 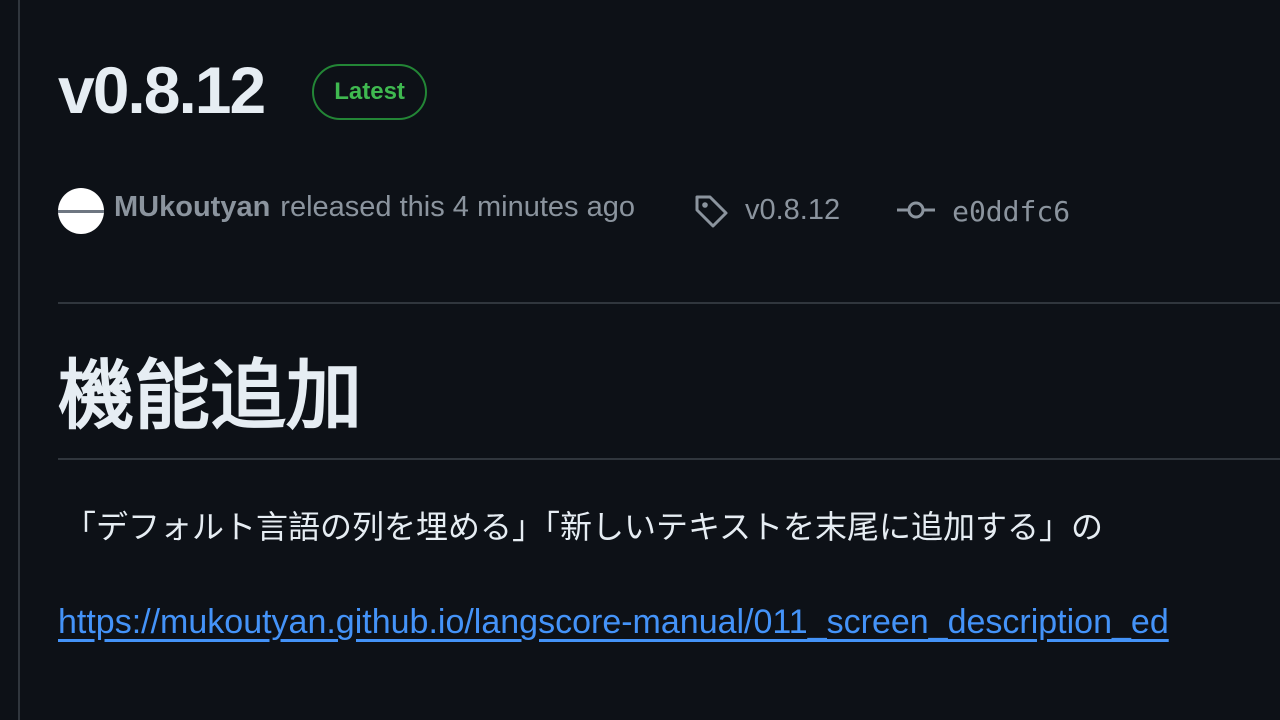 I want to click on timeline-border, so click(x=19, y=360).